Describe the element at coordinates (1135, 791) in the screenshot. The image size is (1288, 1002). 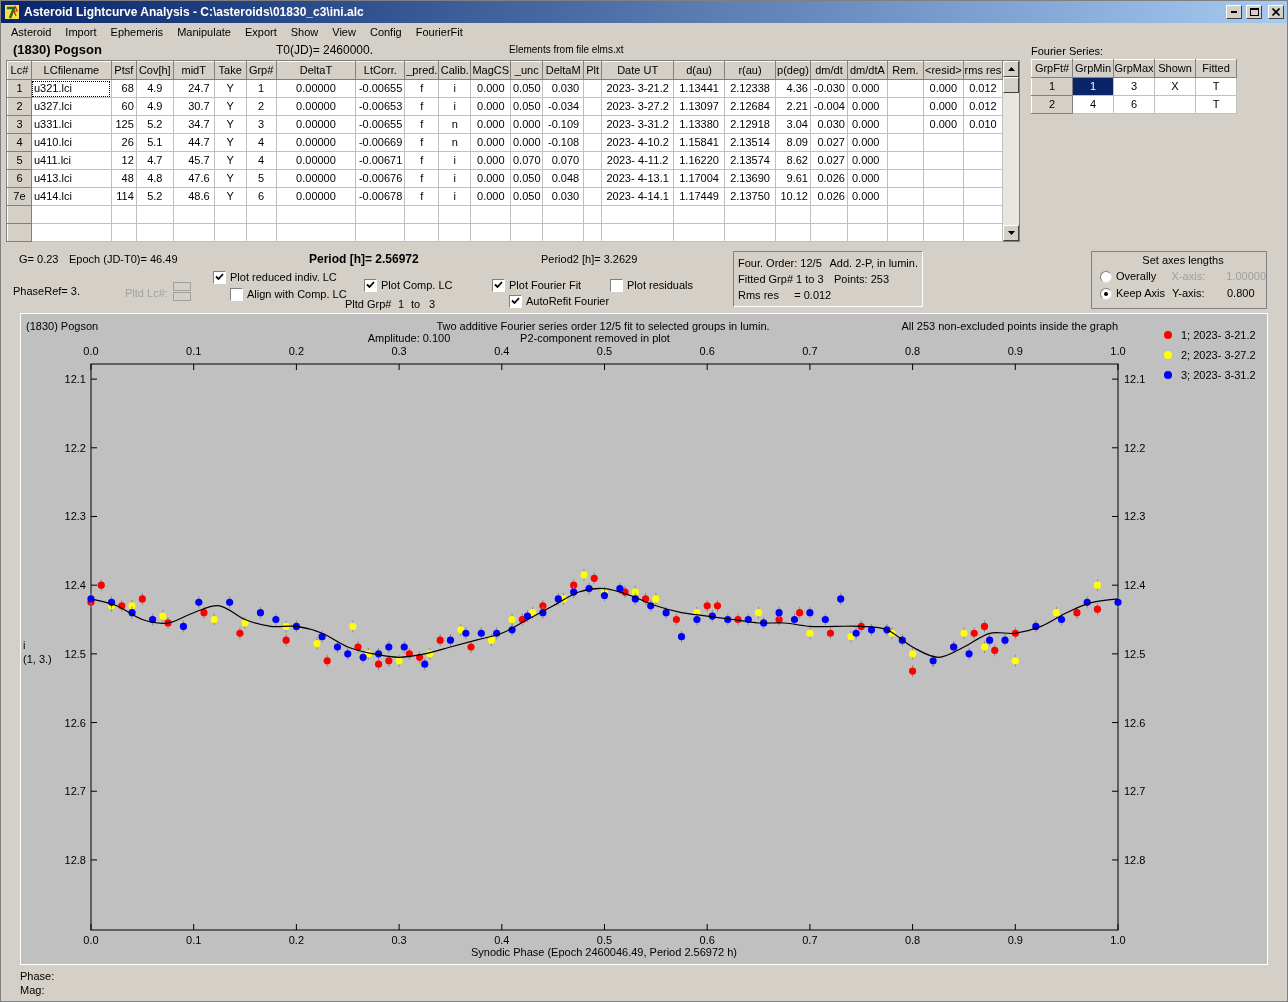
I see `y-tick-label: 12.7` at that location.